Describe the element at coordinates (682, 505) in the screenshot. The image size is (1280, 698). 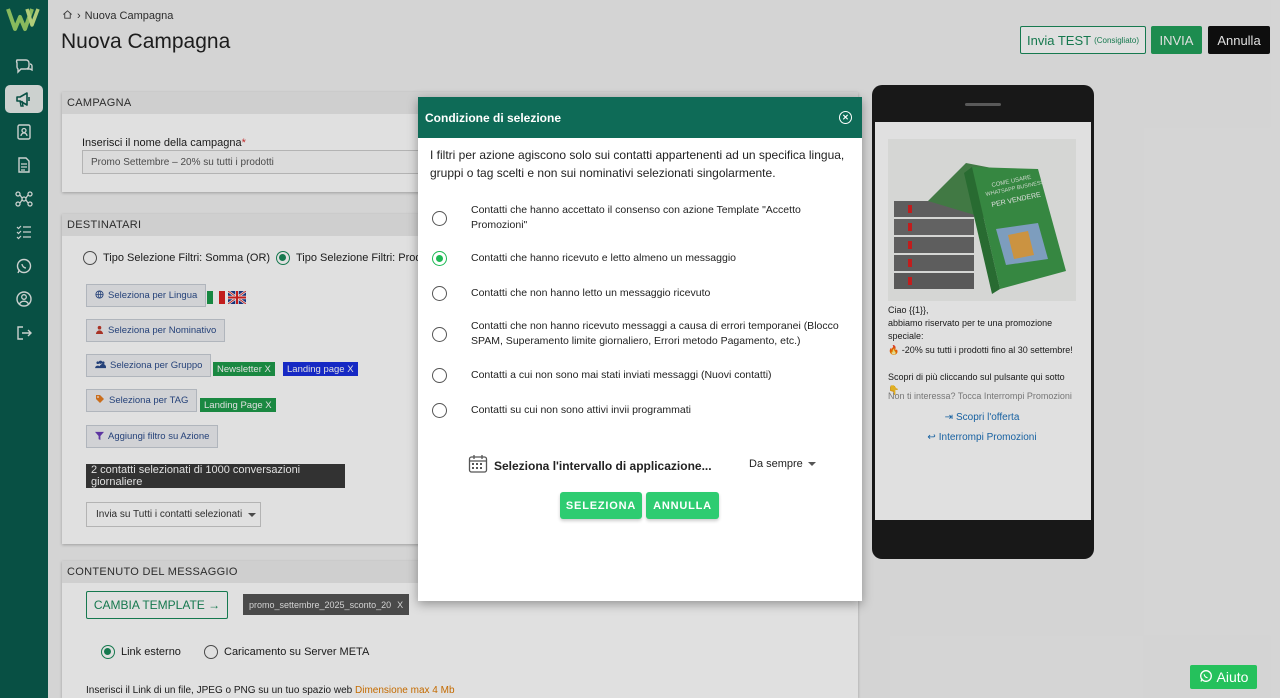
I see `modal-cancel-button: ANNULLA` at that location.